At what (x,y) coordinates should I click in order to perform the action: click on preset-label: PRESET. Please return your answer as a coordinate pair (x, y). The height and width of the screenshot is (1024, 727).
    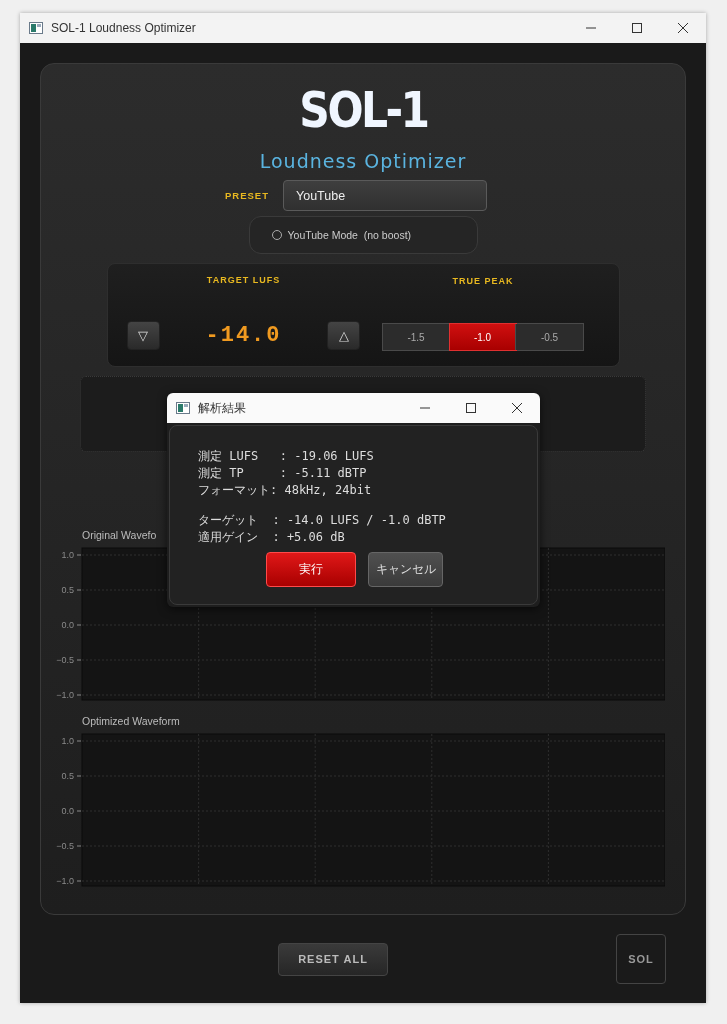
    Looking at the image, I should click on (247, 195).